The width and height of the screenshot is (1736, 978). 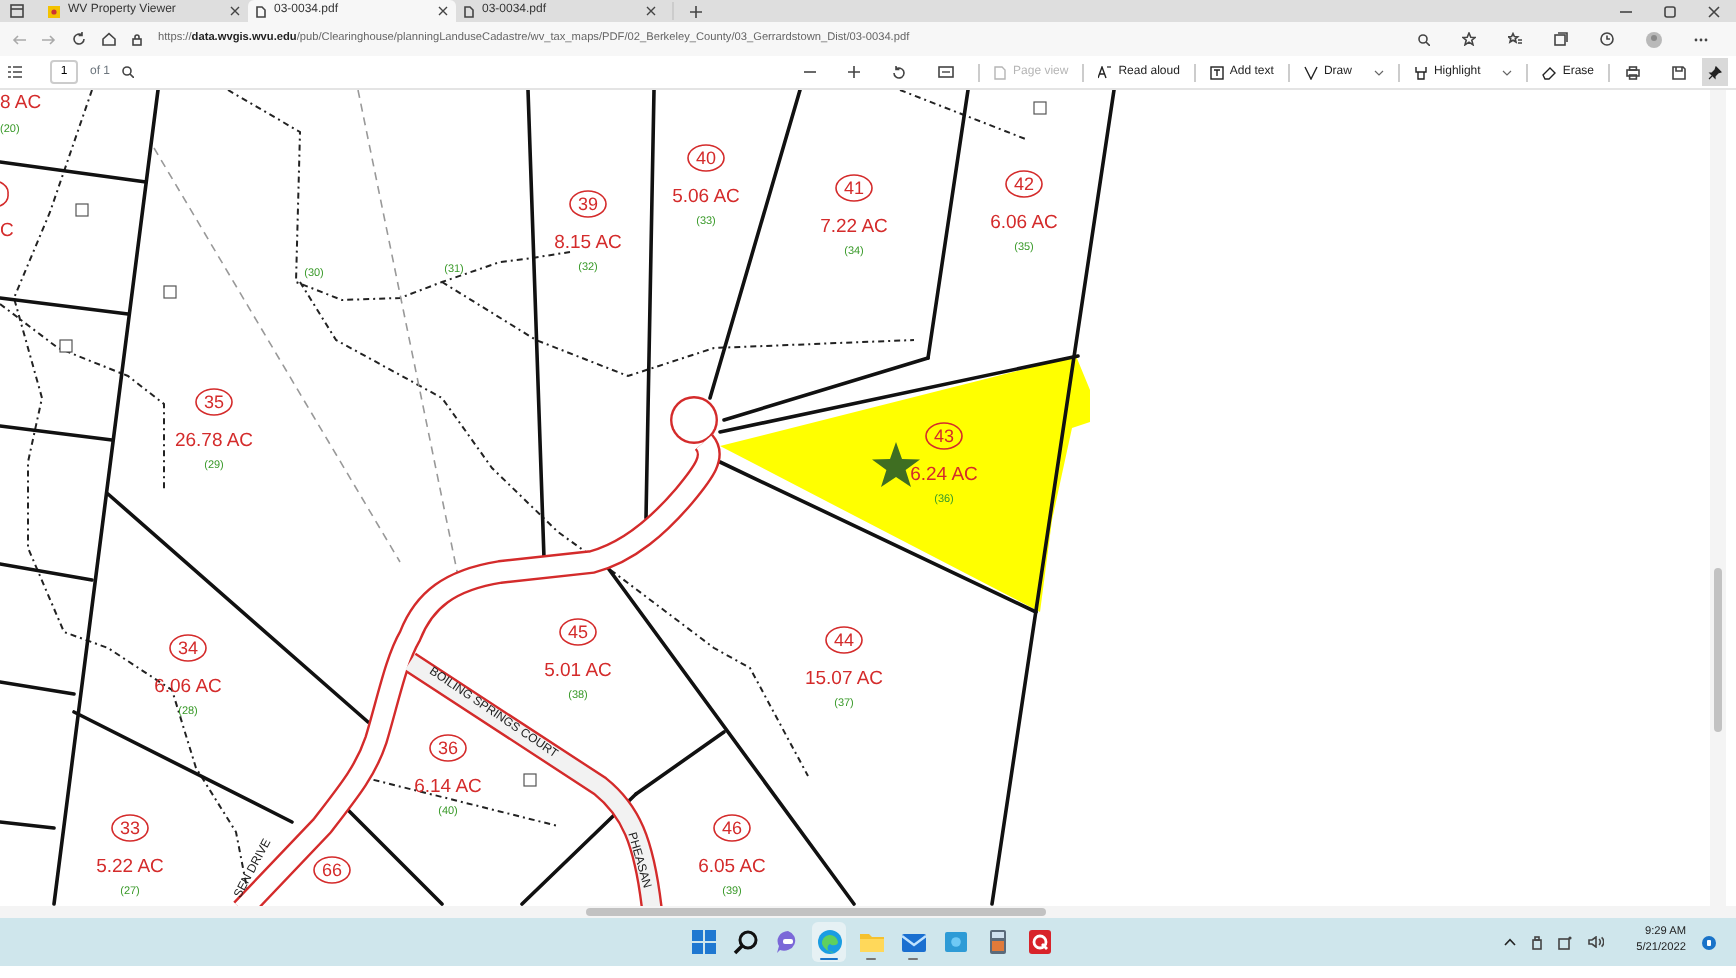 What do you see at coordinates (1537, 942) in the screenshot?
I see `usb-drive-icon` at bounding box center [1537, 942].